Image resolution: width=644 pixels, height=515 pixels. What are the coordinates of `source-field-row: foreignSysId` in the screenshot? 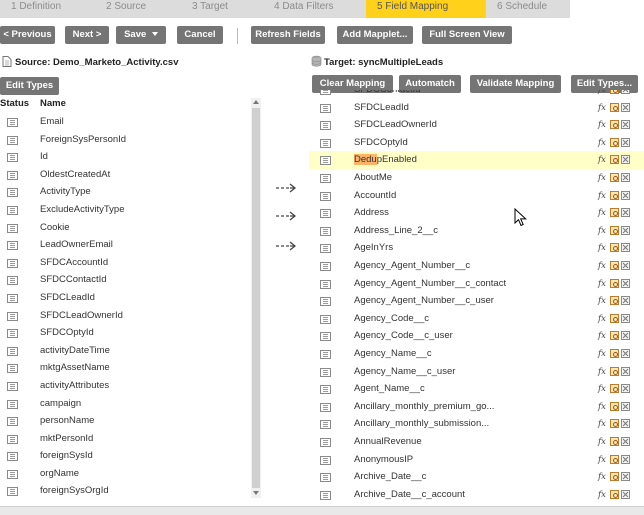 It's located at (125, 456).